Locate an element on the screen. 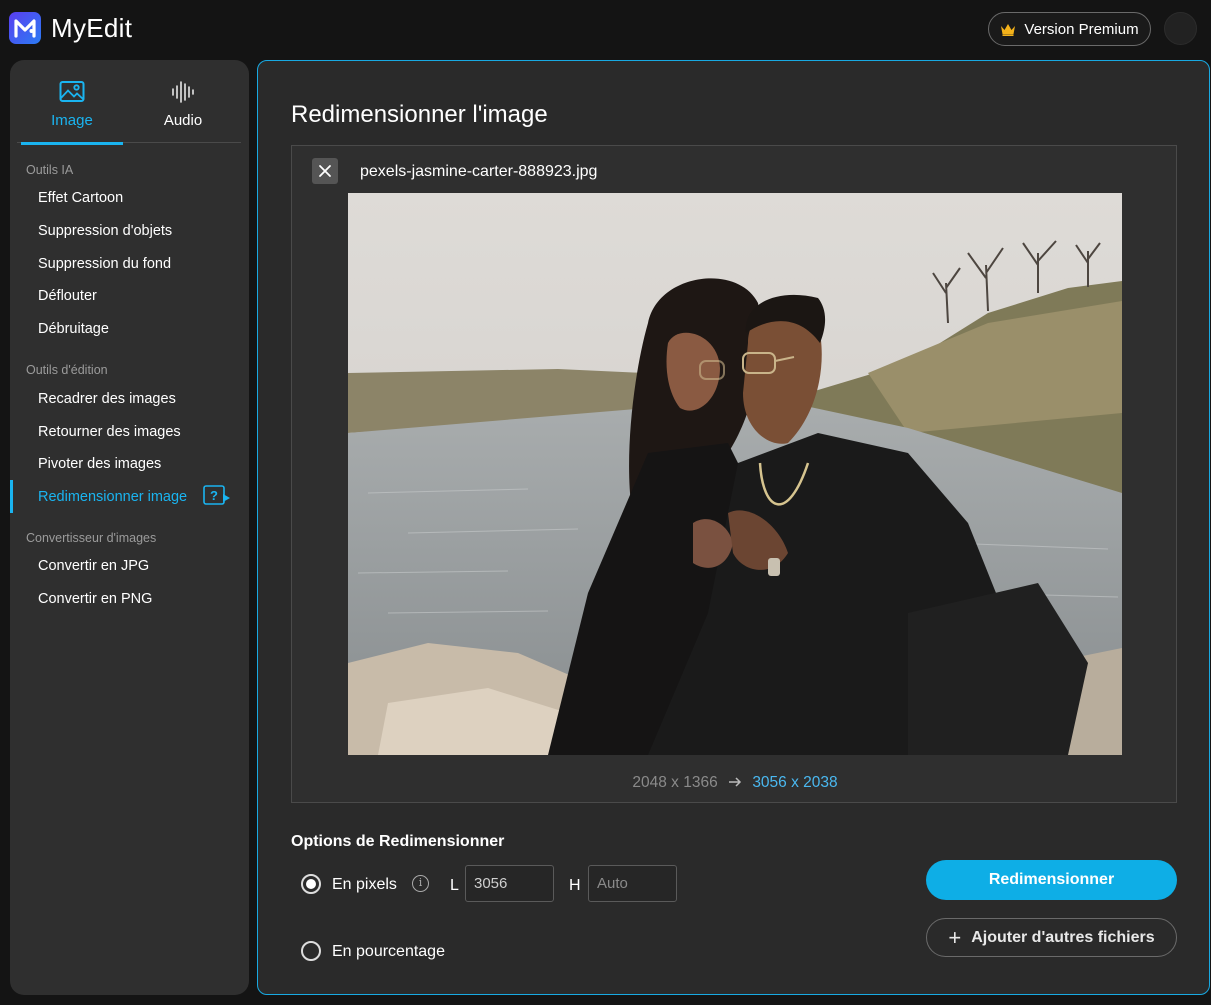  height-input is located at coordinates (632, 883).